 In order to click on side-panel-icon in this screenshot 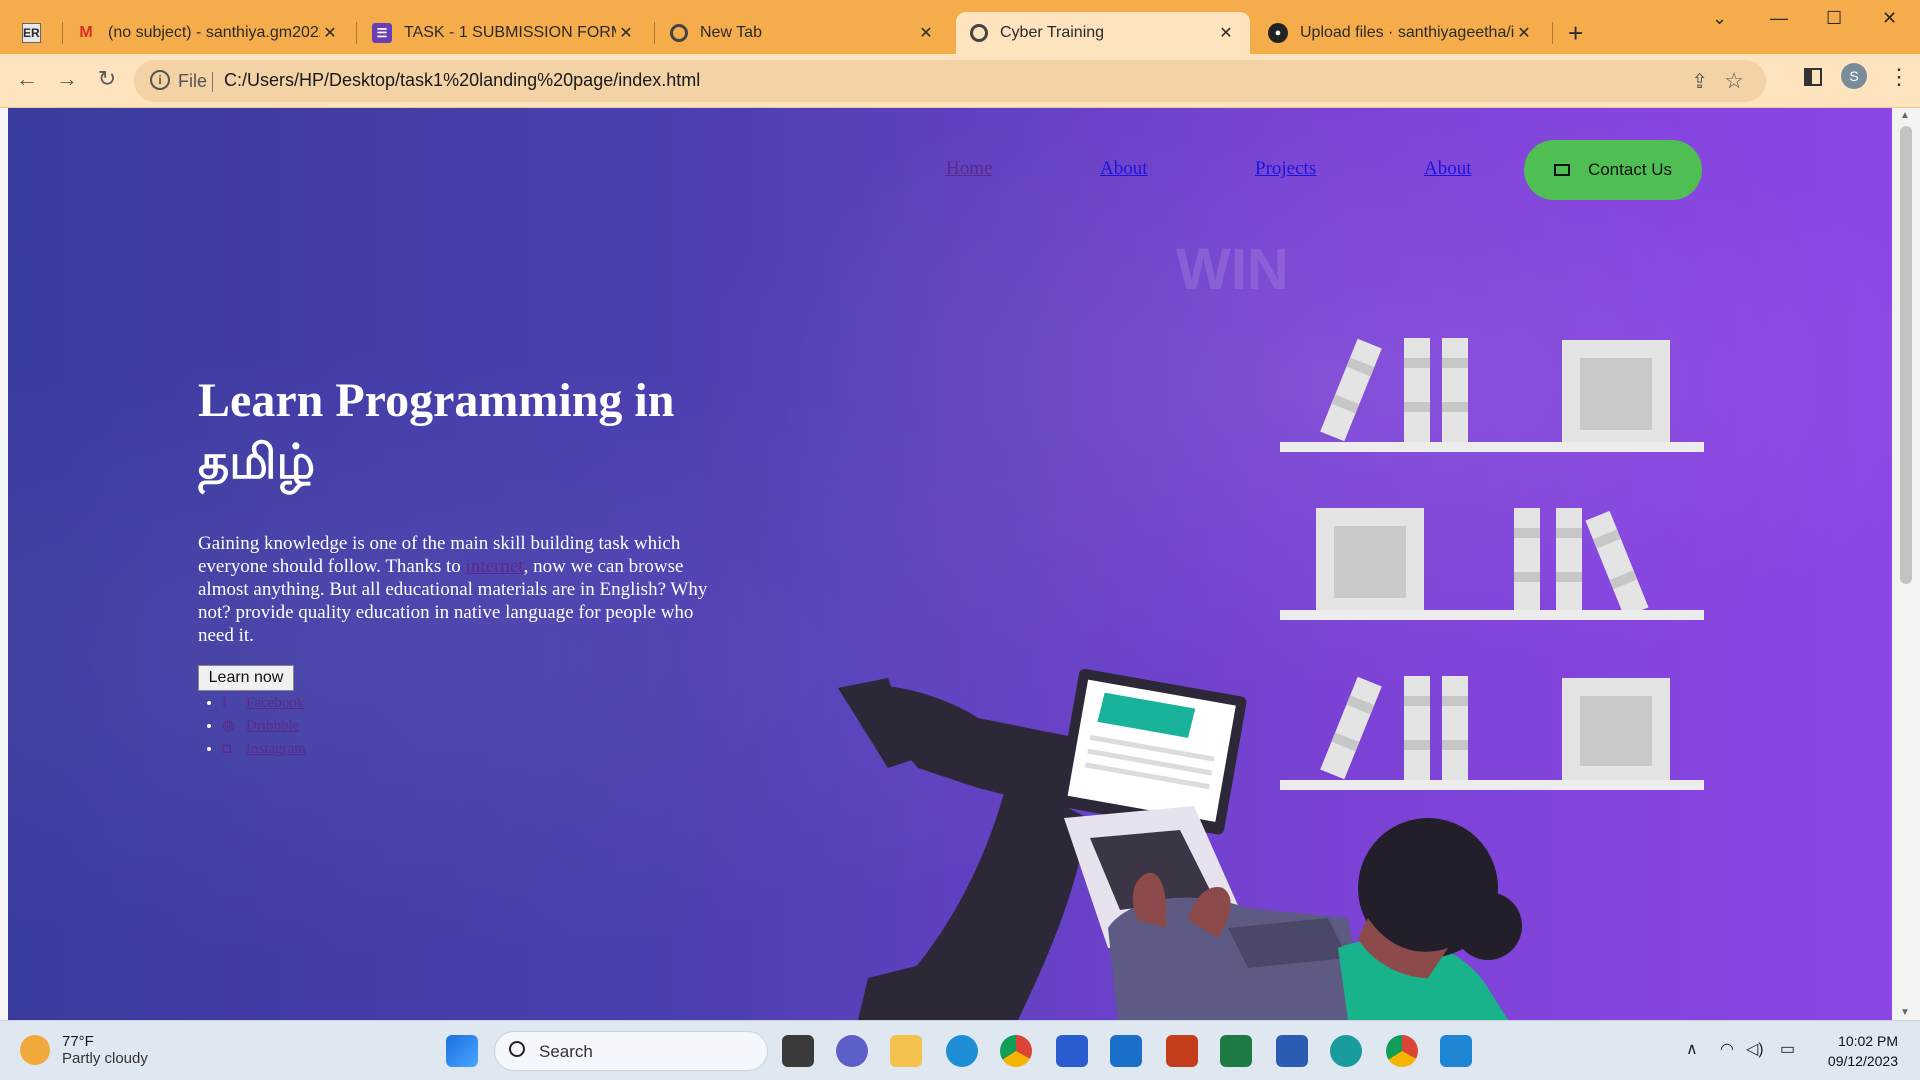, I will do `click(1813, 77)`.